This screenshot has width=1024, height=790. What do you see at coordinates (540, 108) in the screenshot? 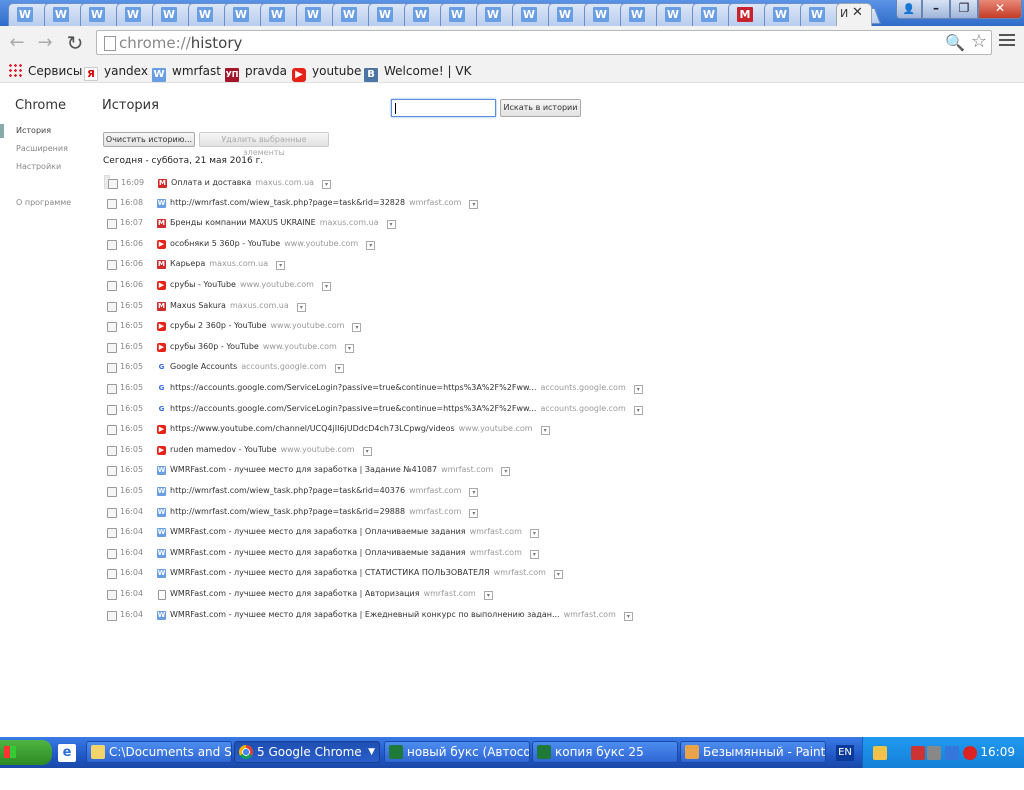
I see `search-history-button: Искать в истории` at bounding box center [540, 108].